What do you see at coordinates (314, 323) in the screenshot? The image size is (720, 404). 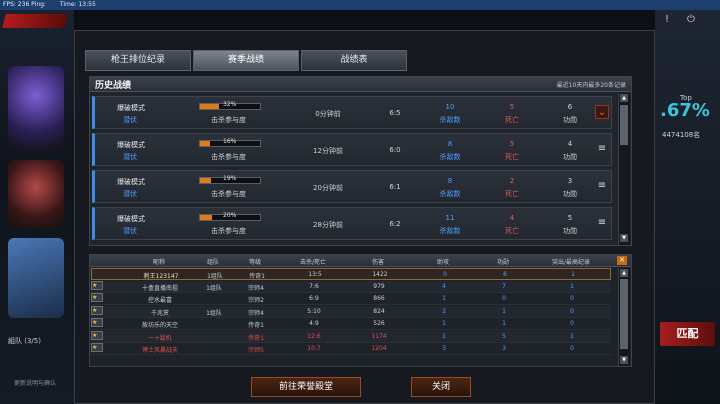 I see `cell-kd: 4:9` at bounding box center [314, 323].